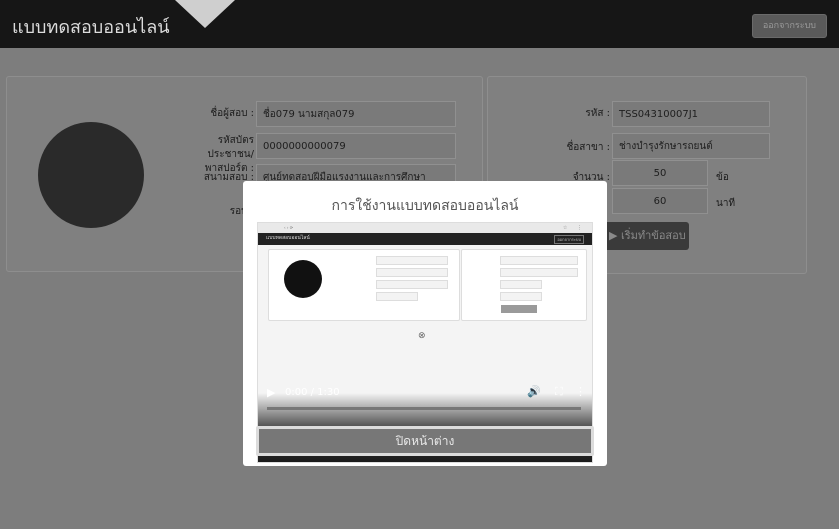  I want to click on logout-button: ออกจากระบบ, so click(789, 26).